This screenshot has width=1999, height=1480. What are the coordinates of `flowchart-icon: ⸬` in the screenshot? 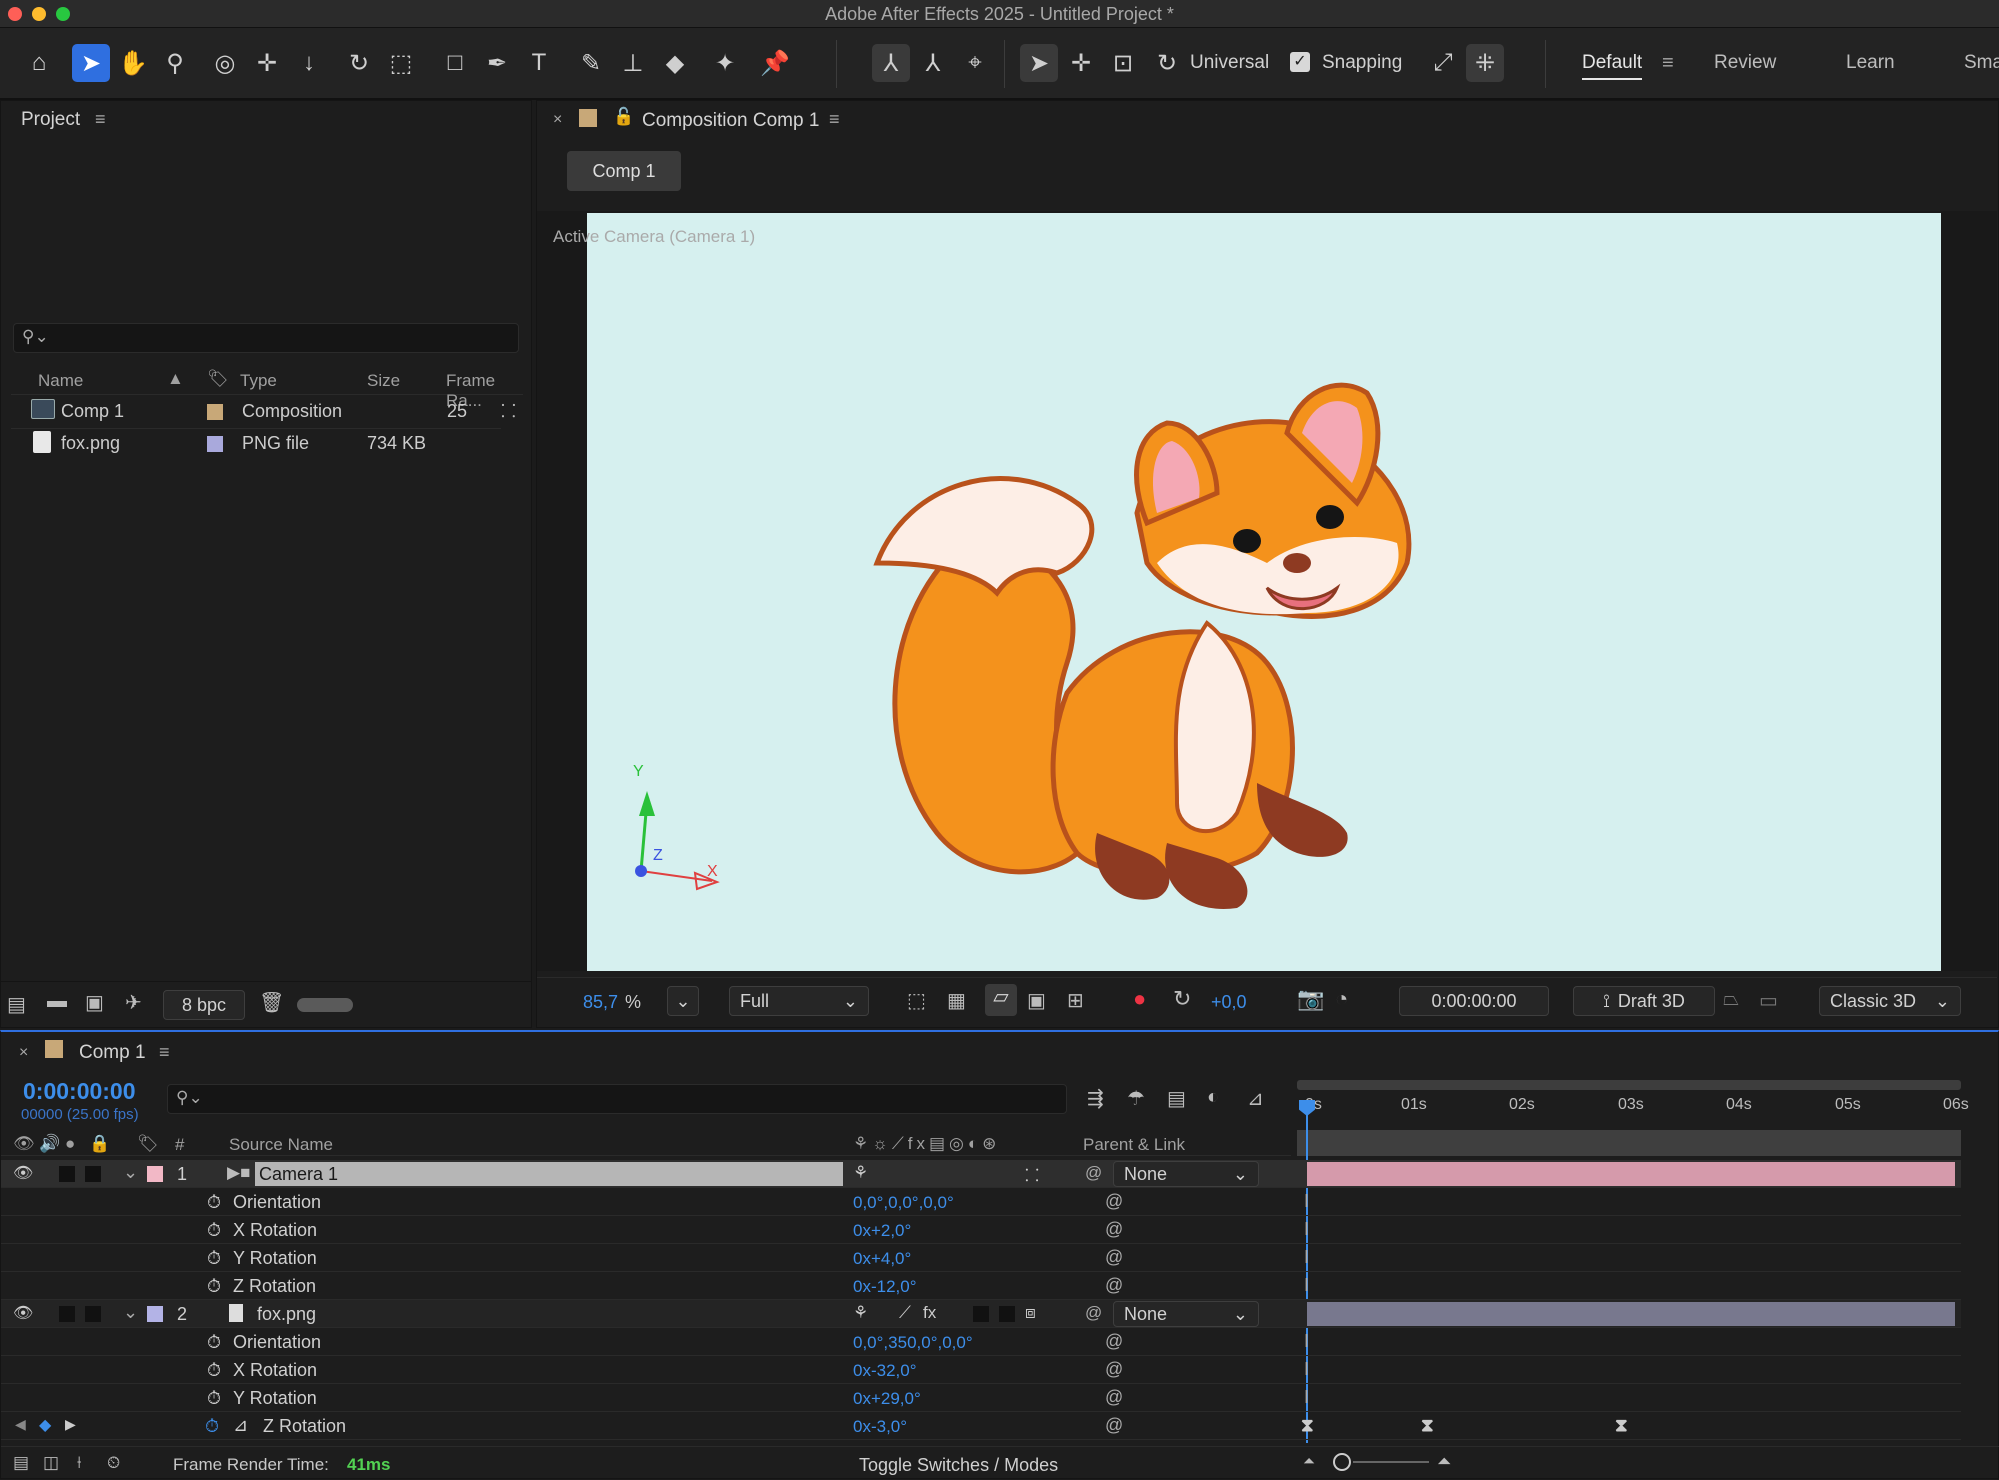 It's located at (508, 411).